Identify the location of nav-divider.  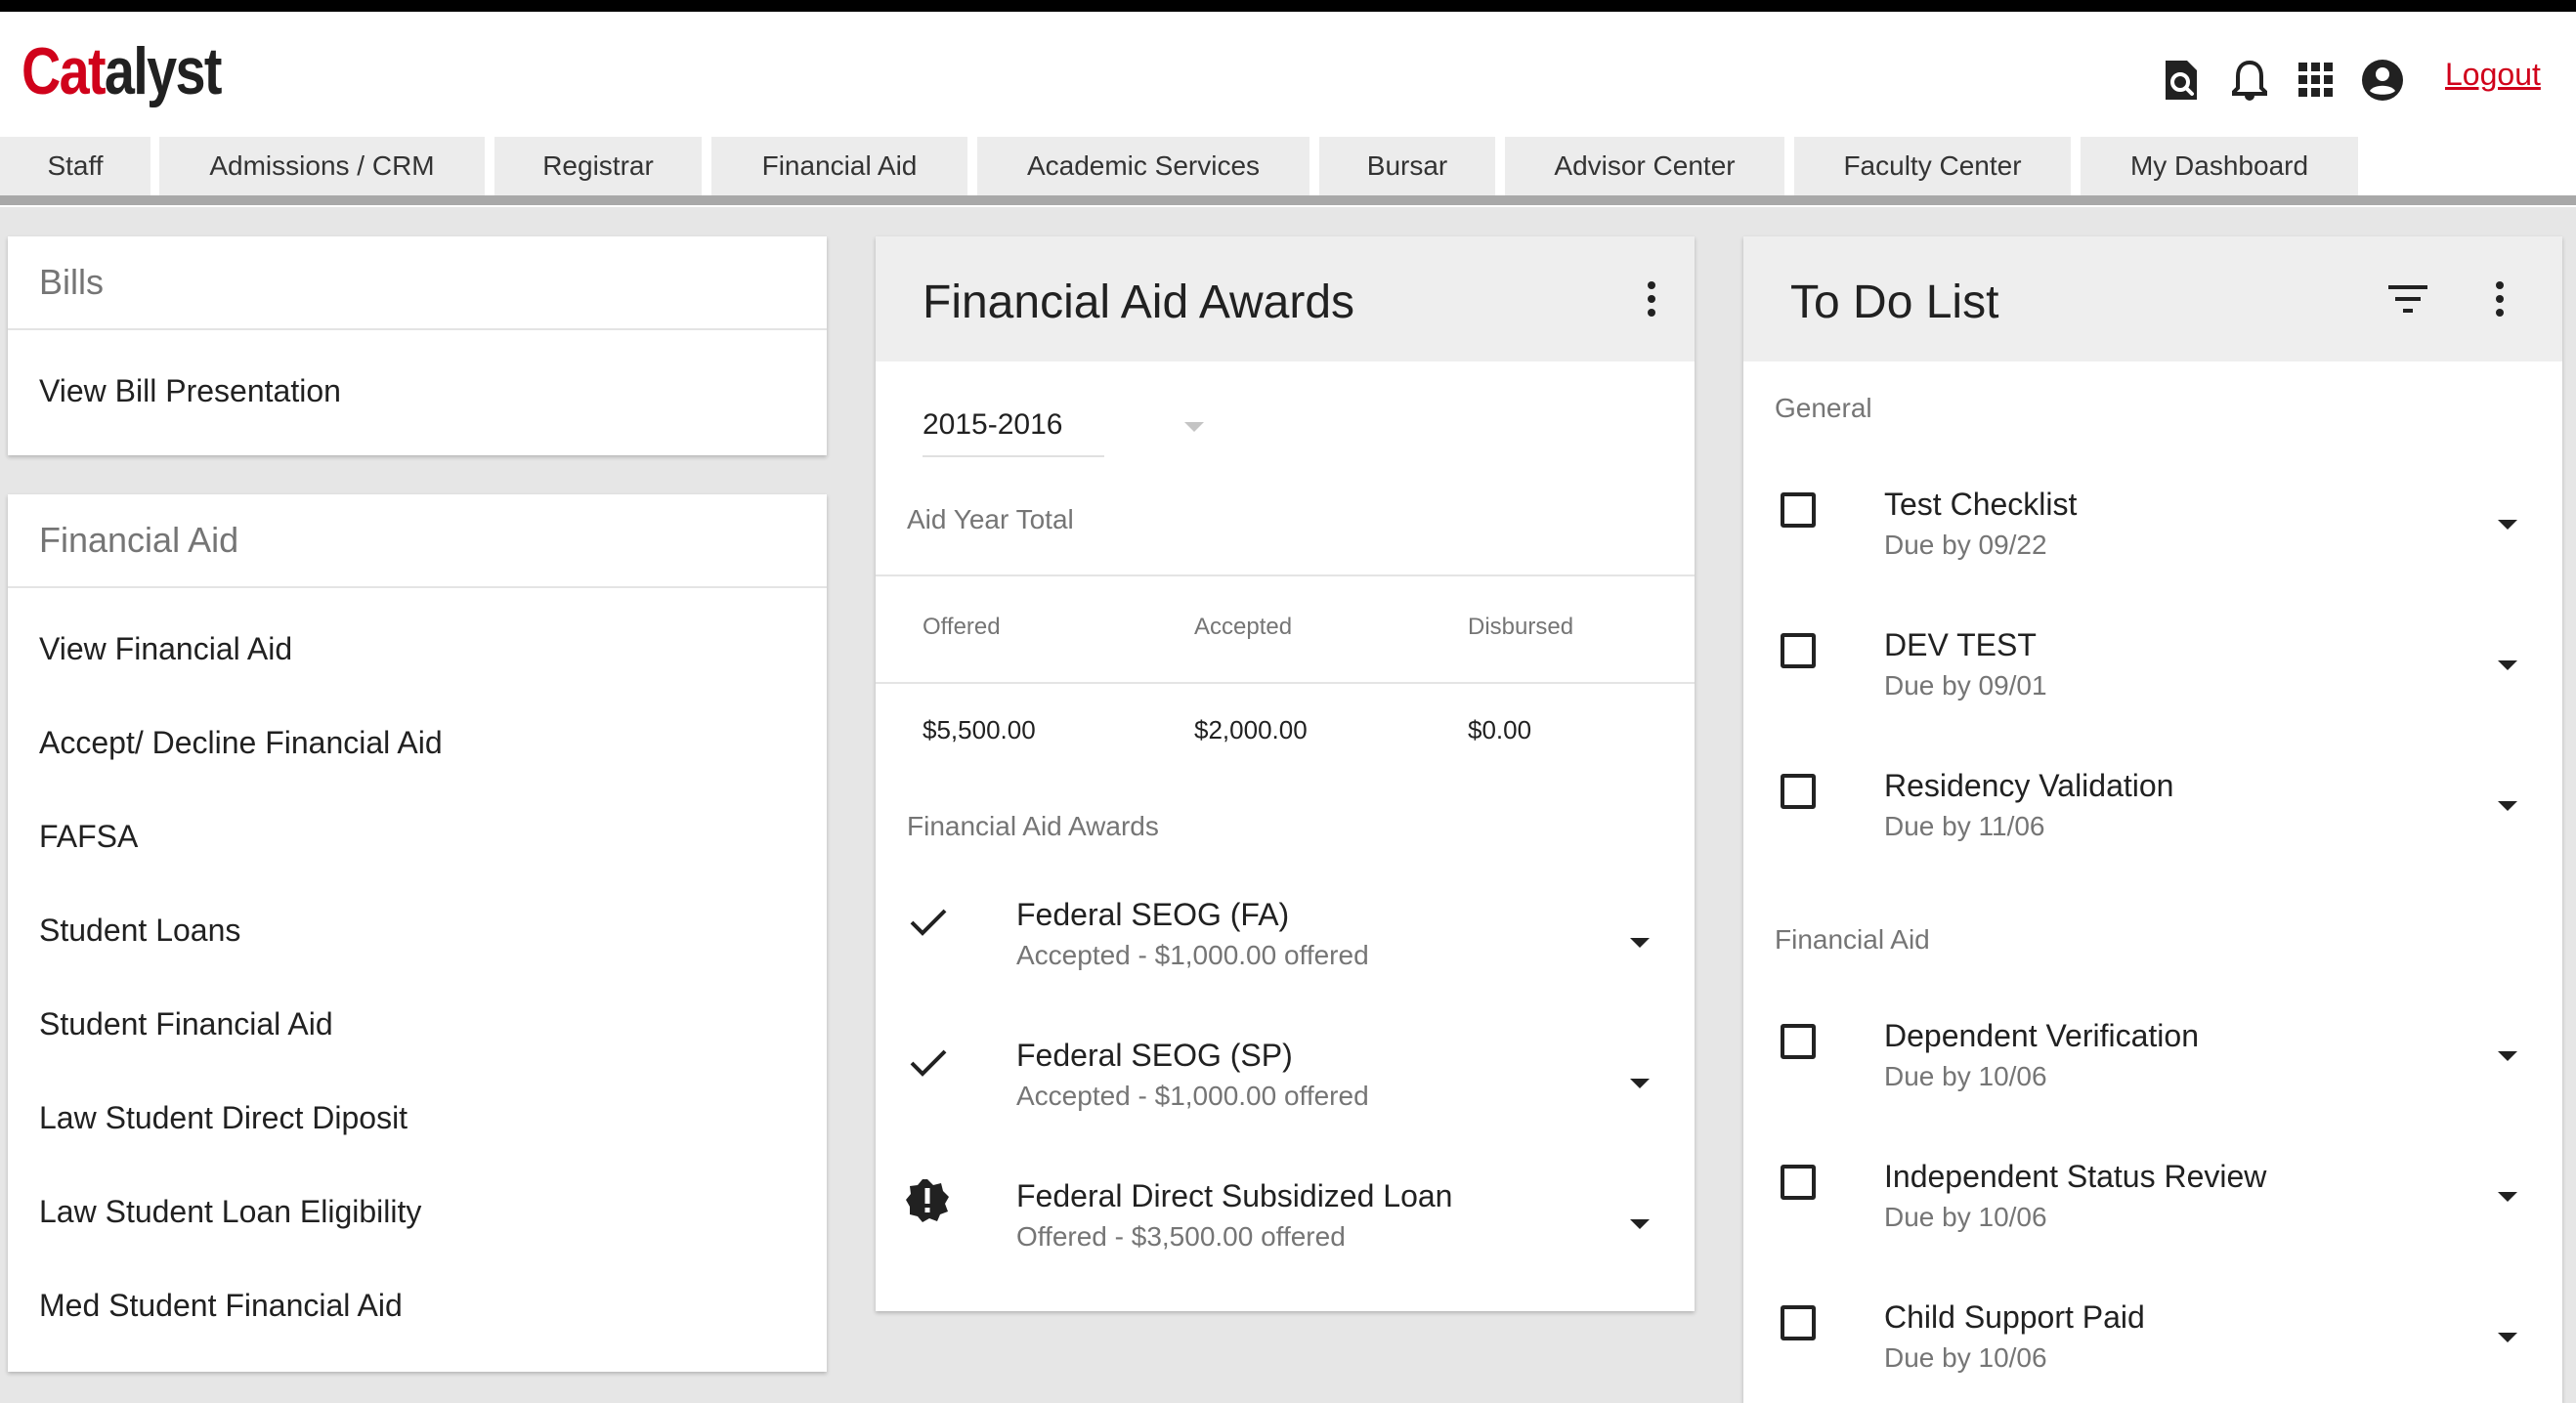
(1288, 200).